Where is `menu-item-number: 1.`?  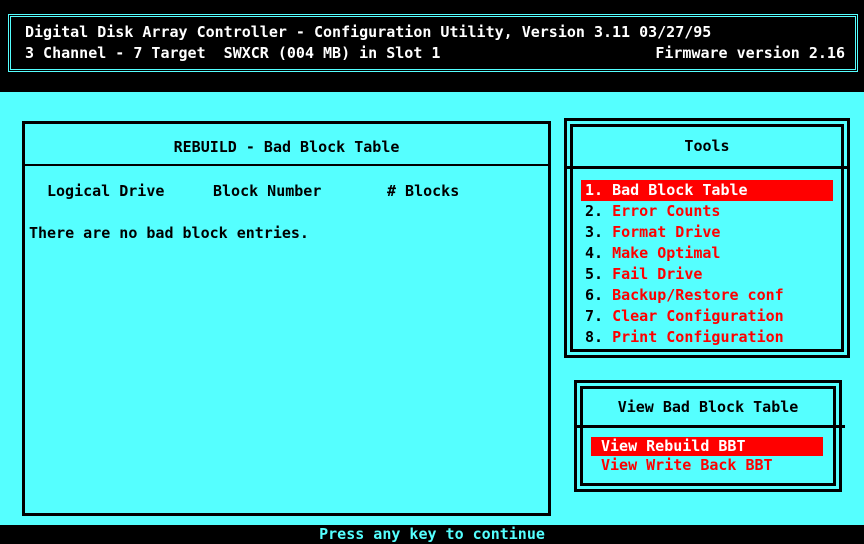
menu-item-number: 1. is located at coordinates (594, 190).